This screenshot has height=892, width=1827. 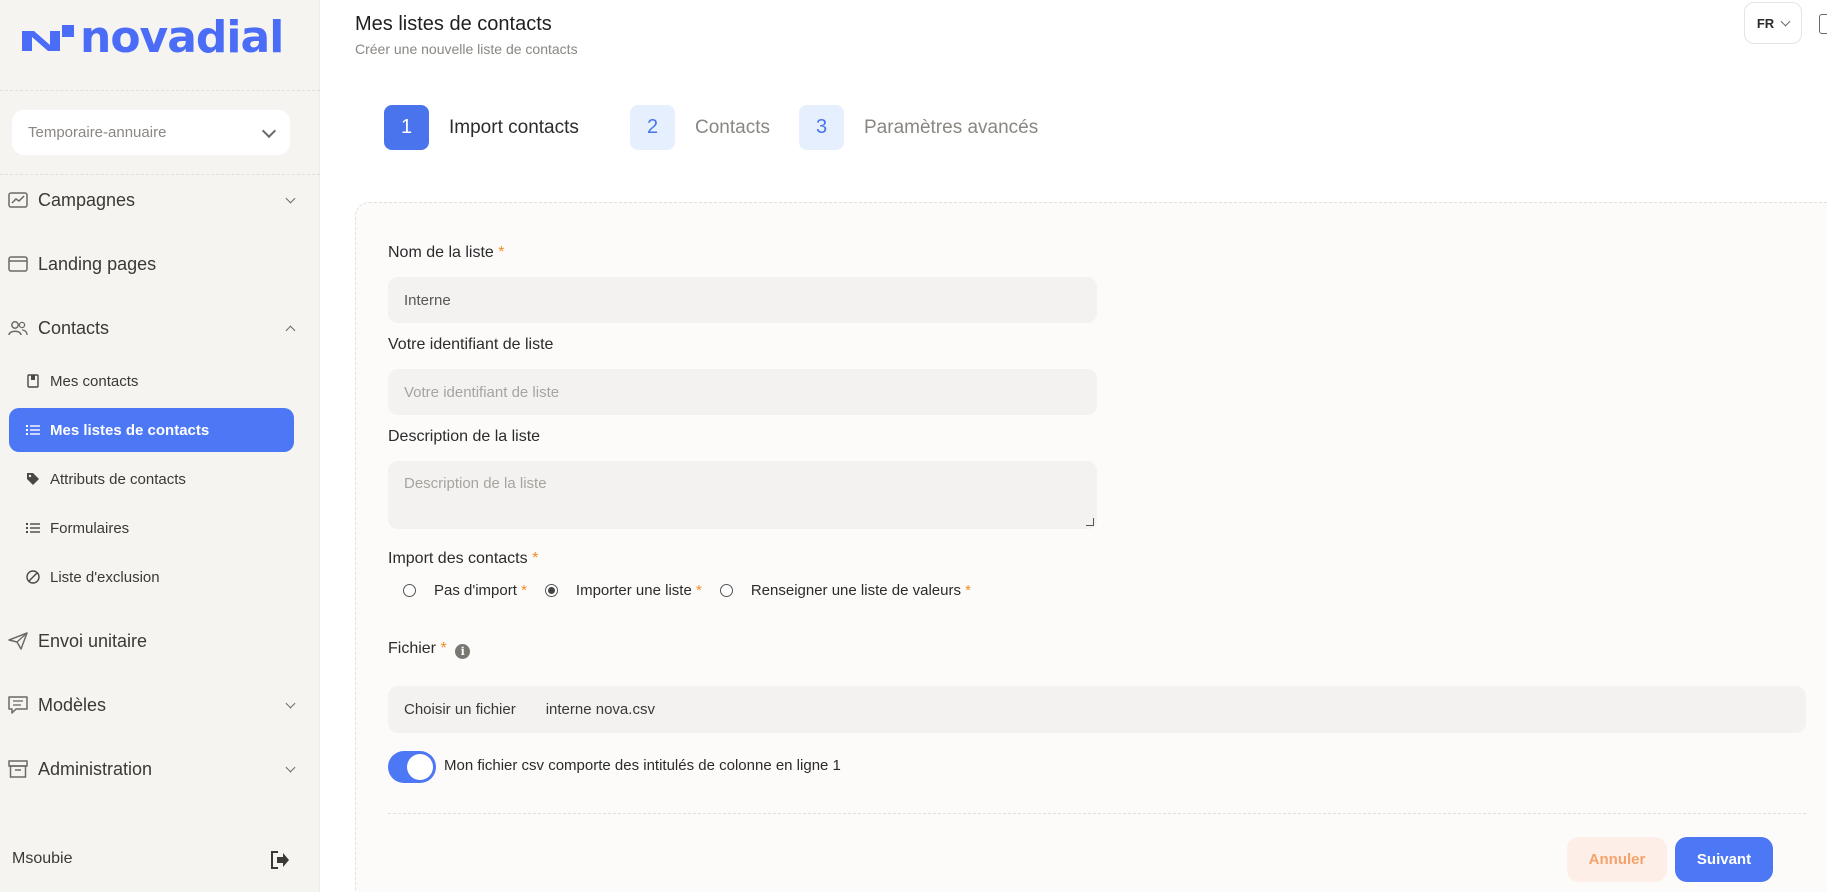 I want to click on list-identifier-input: Votre identifiant de liste, so click(x=742, y=392).